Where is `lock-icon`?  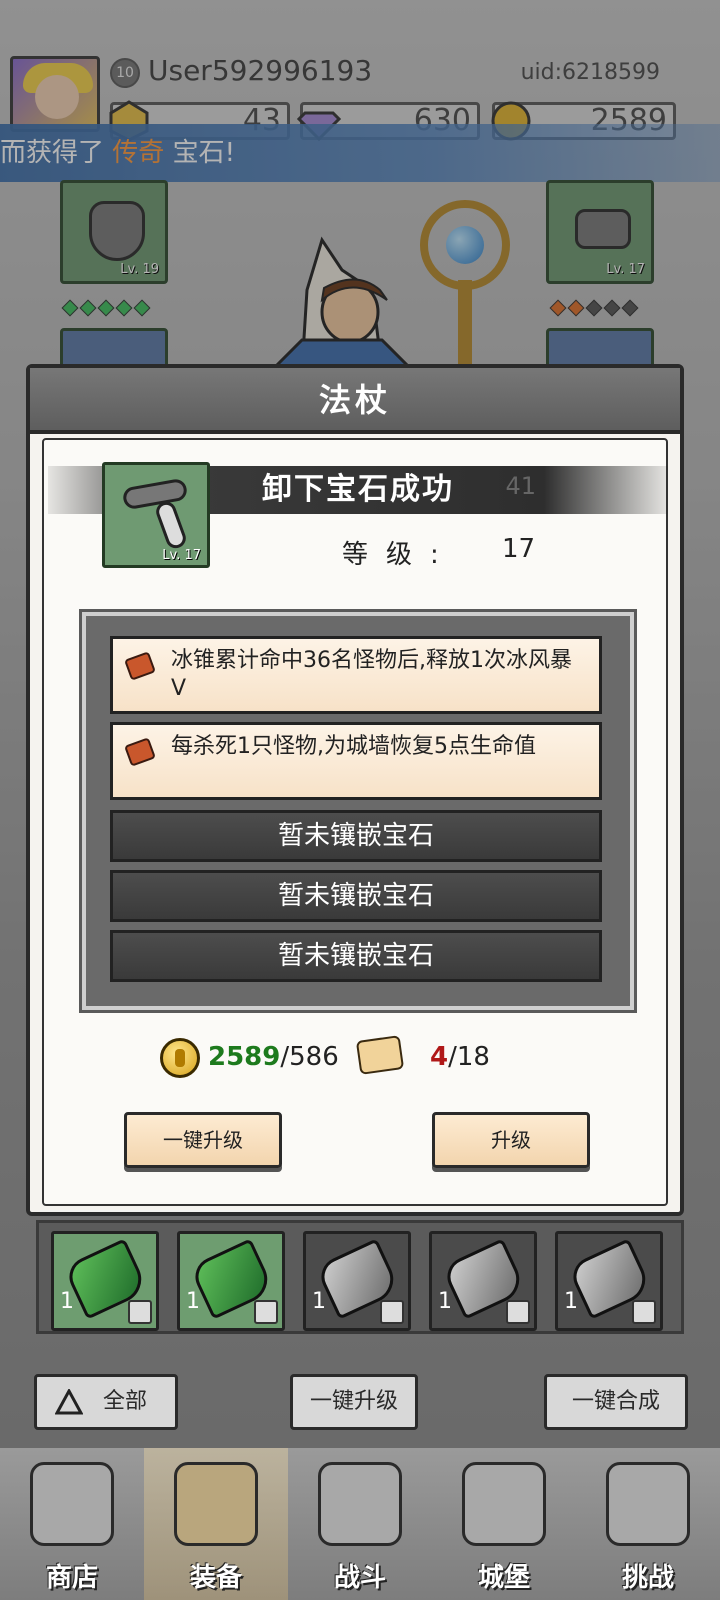
lock-icon is located at coordinates (648, 1504).